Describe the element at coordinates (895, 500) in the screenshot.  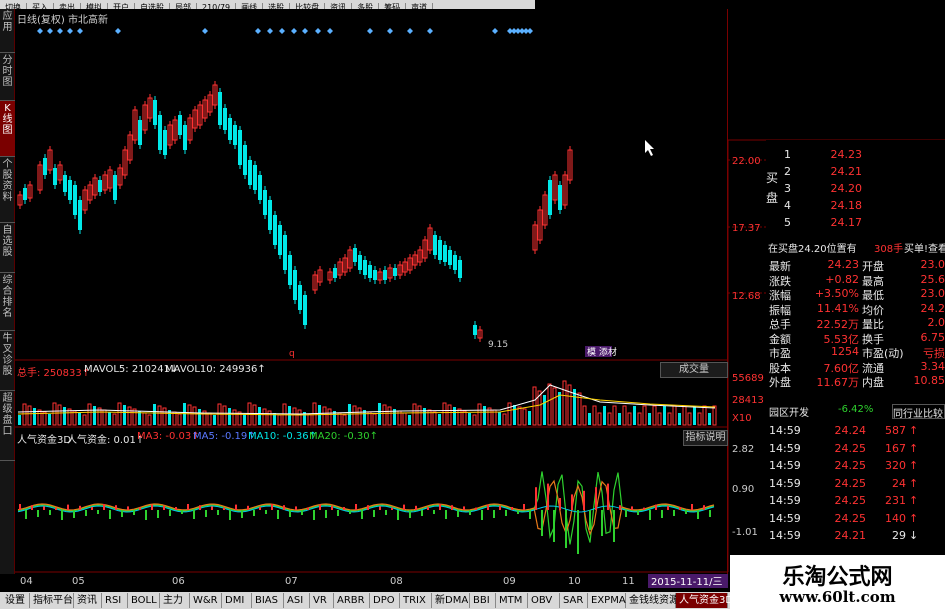
I see `tick-volume-4: 231` at that location.